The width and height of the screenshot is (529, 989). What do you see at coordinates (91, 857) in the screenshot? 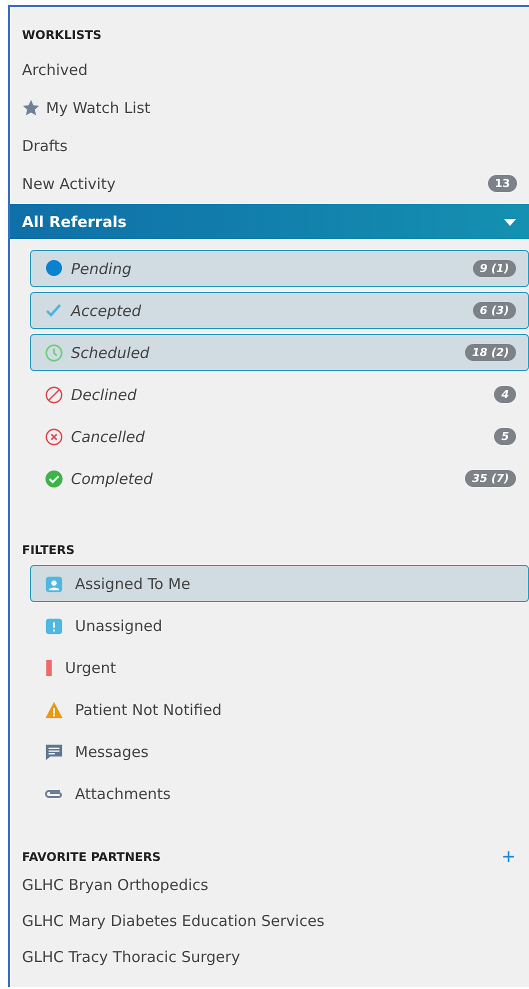
I see `section-heading: FAVORITE PARTNERS` at bounding box center [91, 857].